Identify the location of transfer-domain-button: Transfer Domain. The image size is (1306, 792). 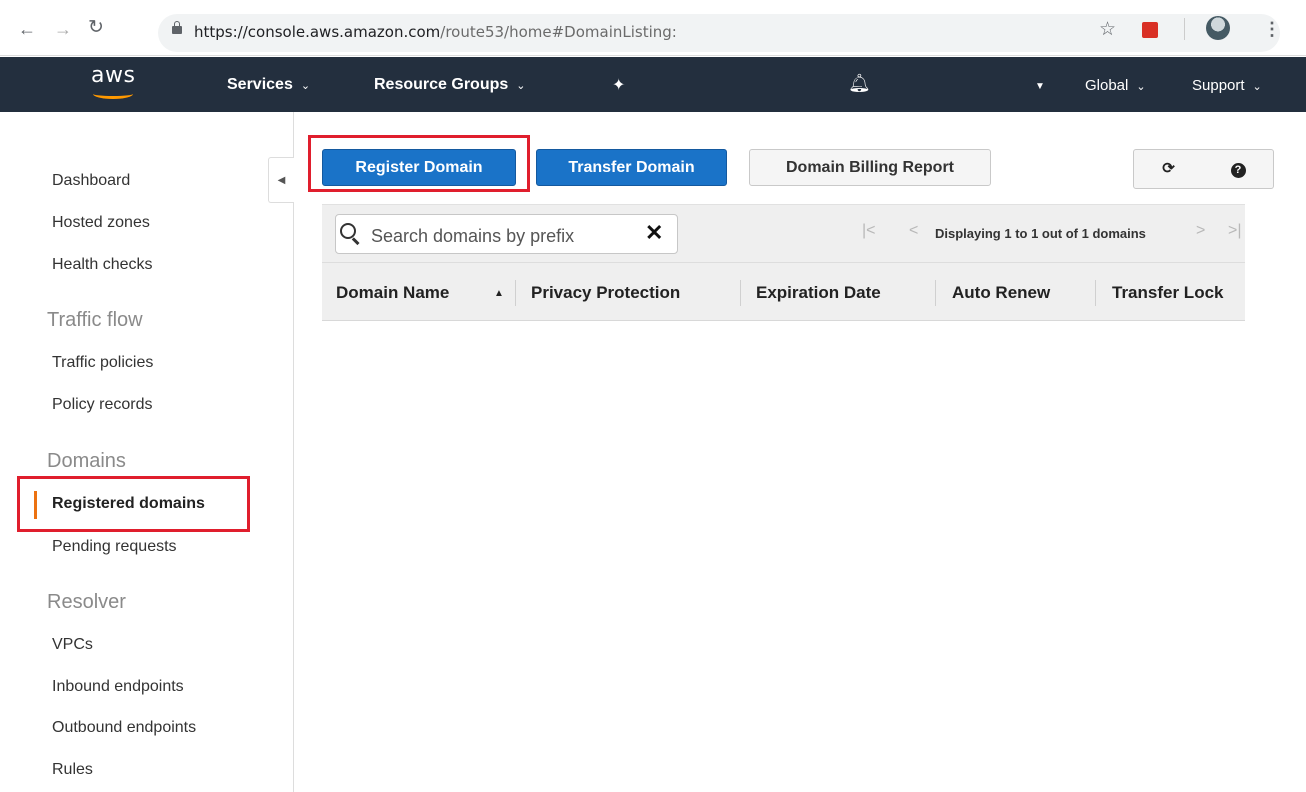
(631, 167).